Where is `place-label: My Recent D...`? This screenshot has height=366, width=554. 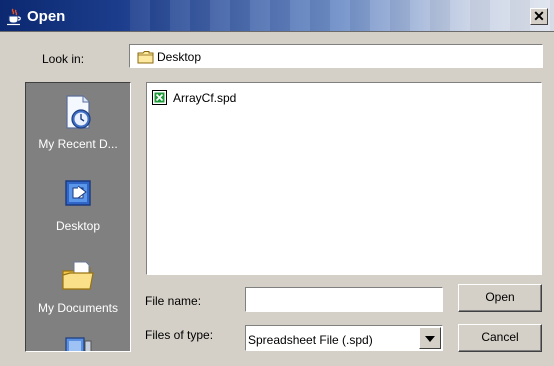 place-label: My Recent D... is located at coordinates (78, 144).